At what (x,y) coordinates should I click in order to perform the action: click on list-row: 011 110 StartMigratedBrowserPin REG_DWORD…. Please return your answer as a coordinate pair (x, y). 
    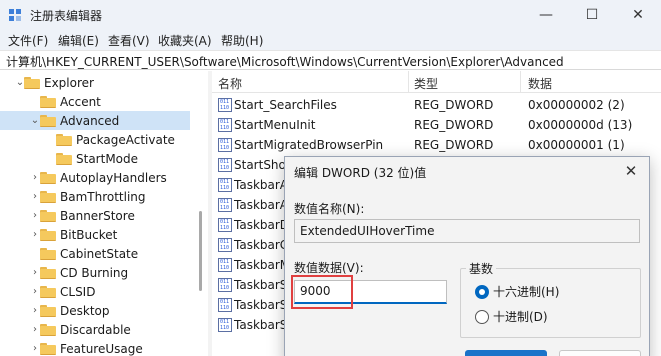
    Looking at the image, I should click on (436, 145).